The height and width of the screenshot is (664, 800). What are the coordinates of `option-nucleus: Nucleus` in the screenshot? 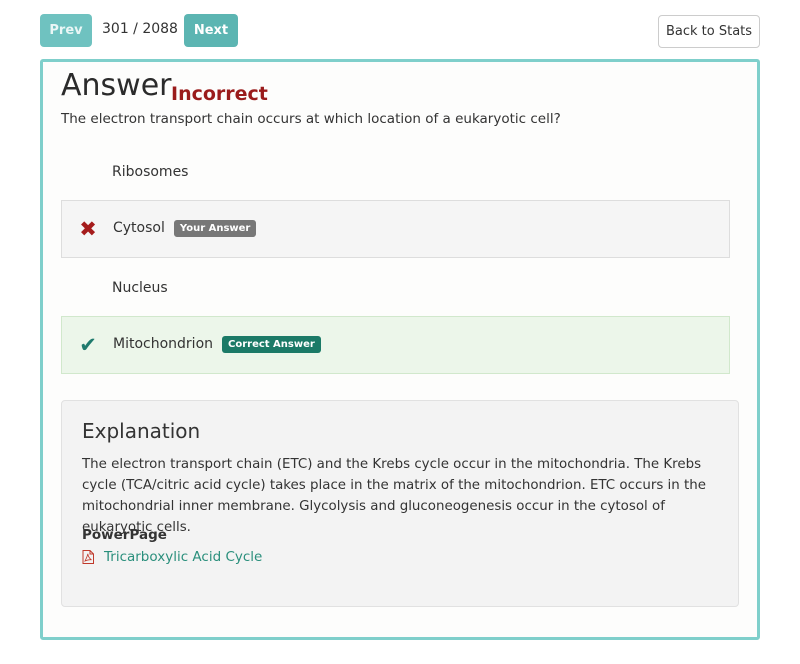 It's located at (395, 290).